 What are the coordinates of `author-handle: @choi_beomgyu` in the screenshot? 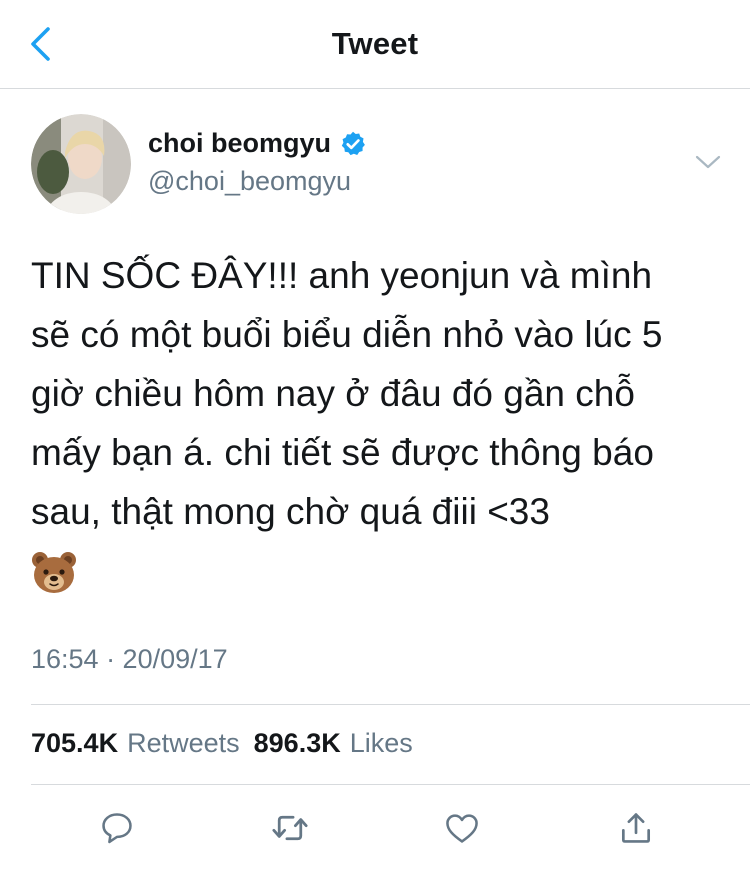 It's located at (249, 181).